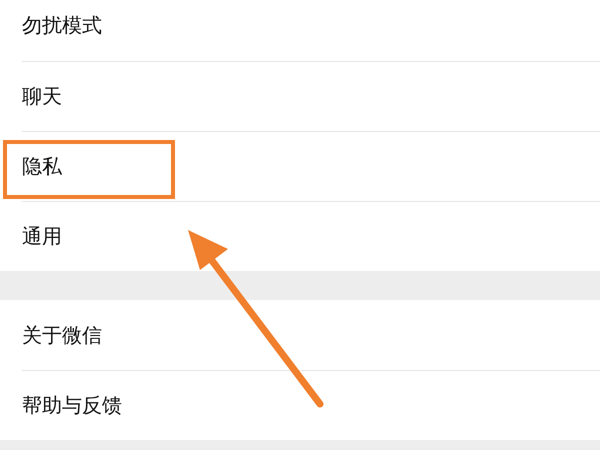 Image resolution: width=600 pixels, height=450 pixels. Describe the element at coordinates (72, 405) in the screenshot. I see `row-label: 帮助与反馈` at that location.